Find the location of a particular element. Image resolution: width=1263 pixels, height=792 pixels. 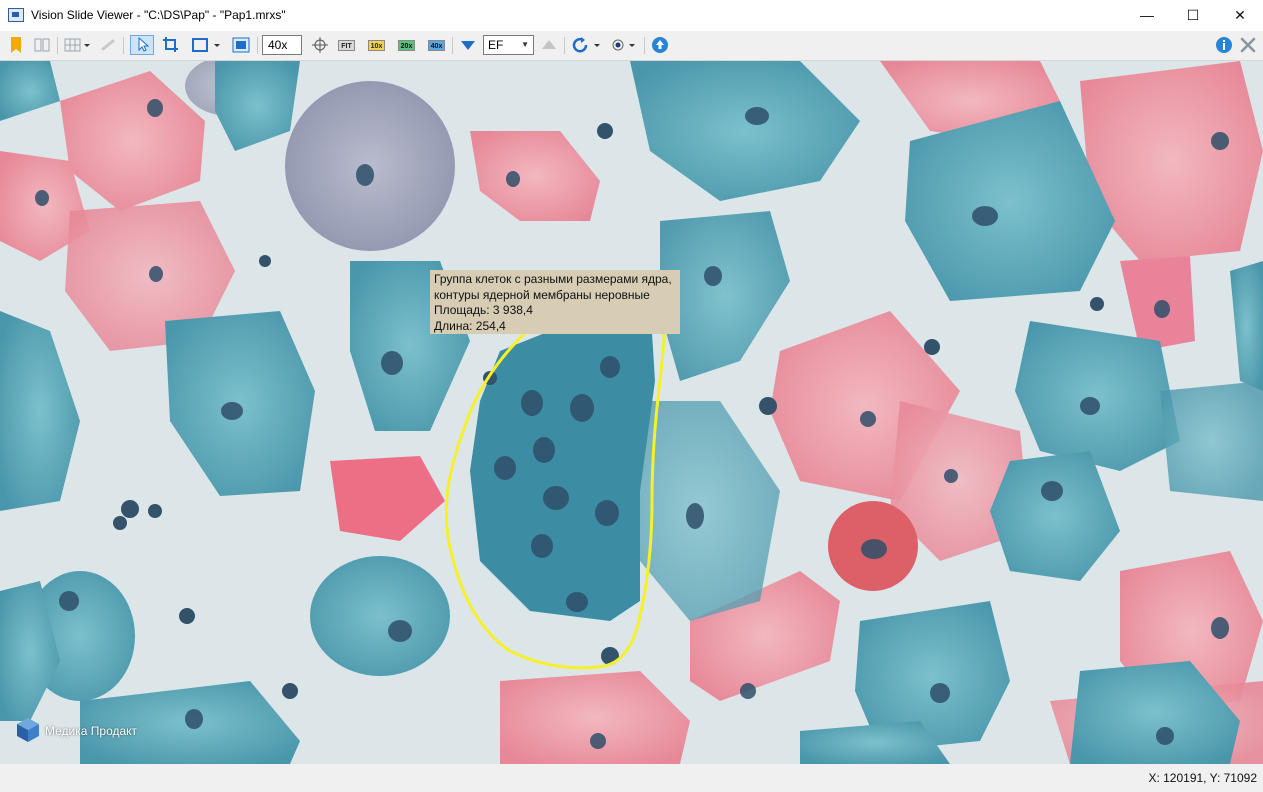

rotate-icon is located at coordinates (587, 45).